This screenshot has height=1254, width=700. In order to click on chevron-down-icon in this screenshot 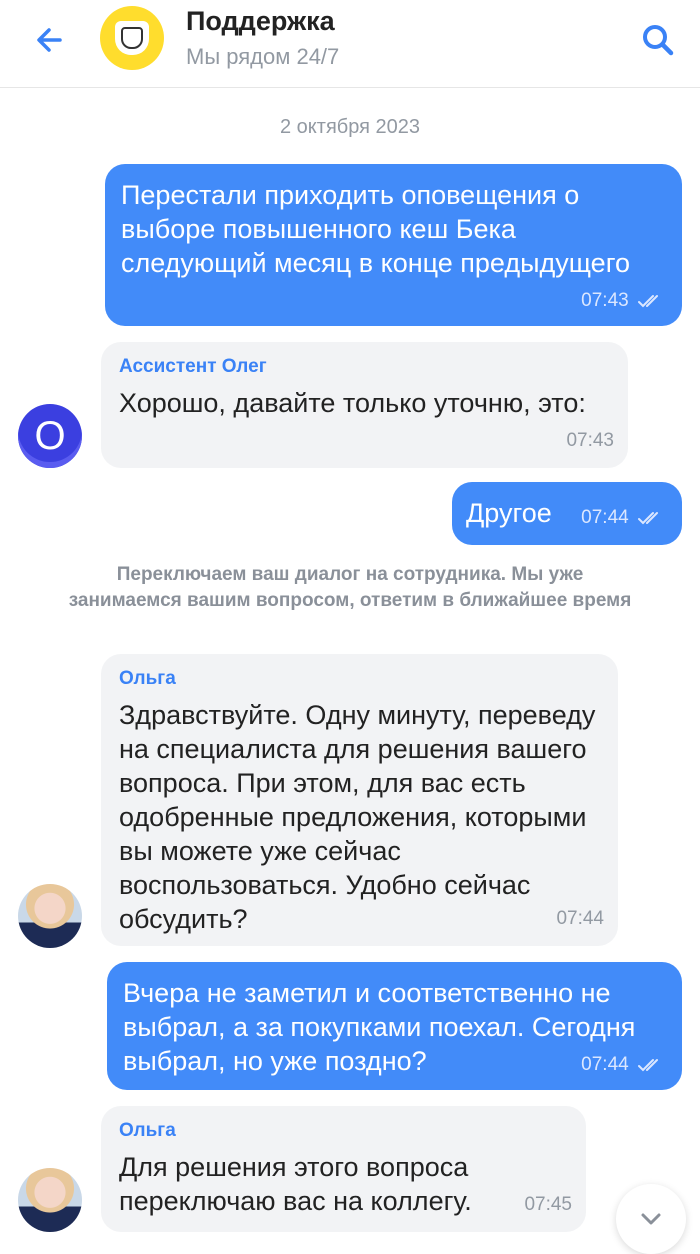, I will do `click(651, 1219)`.